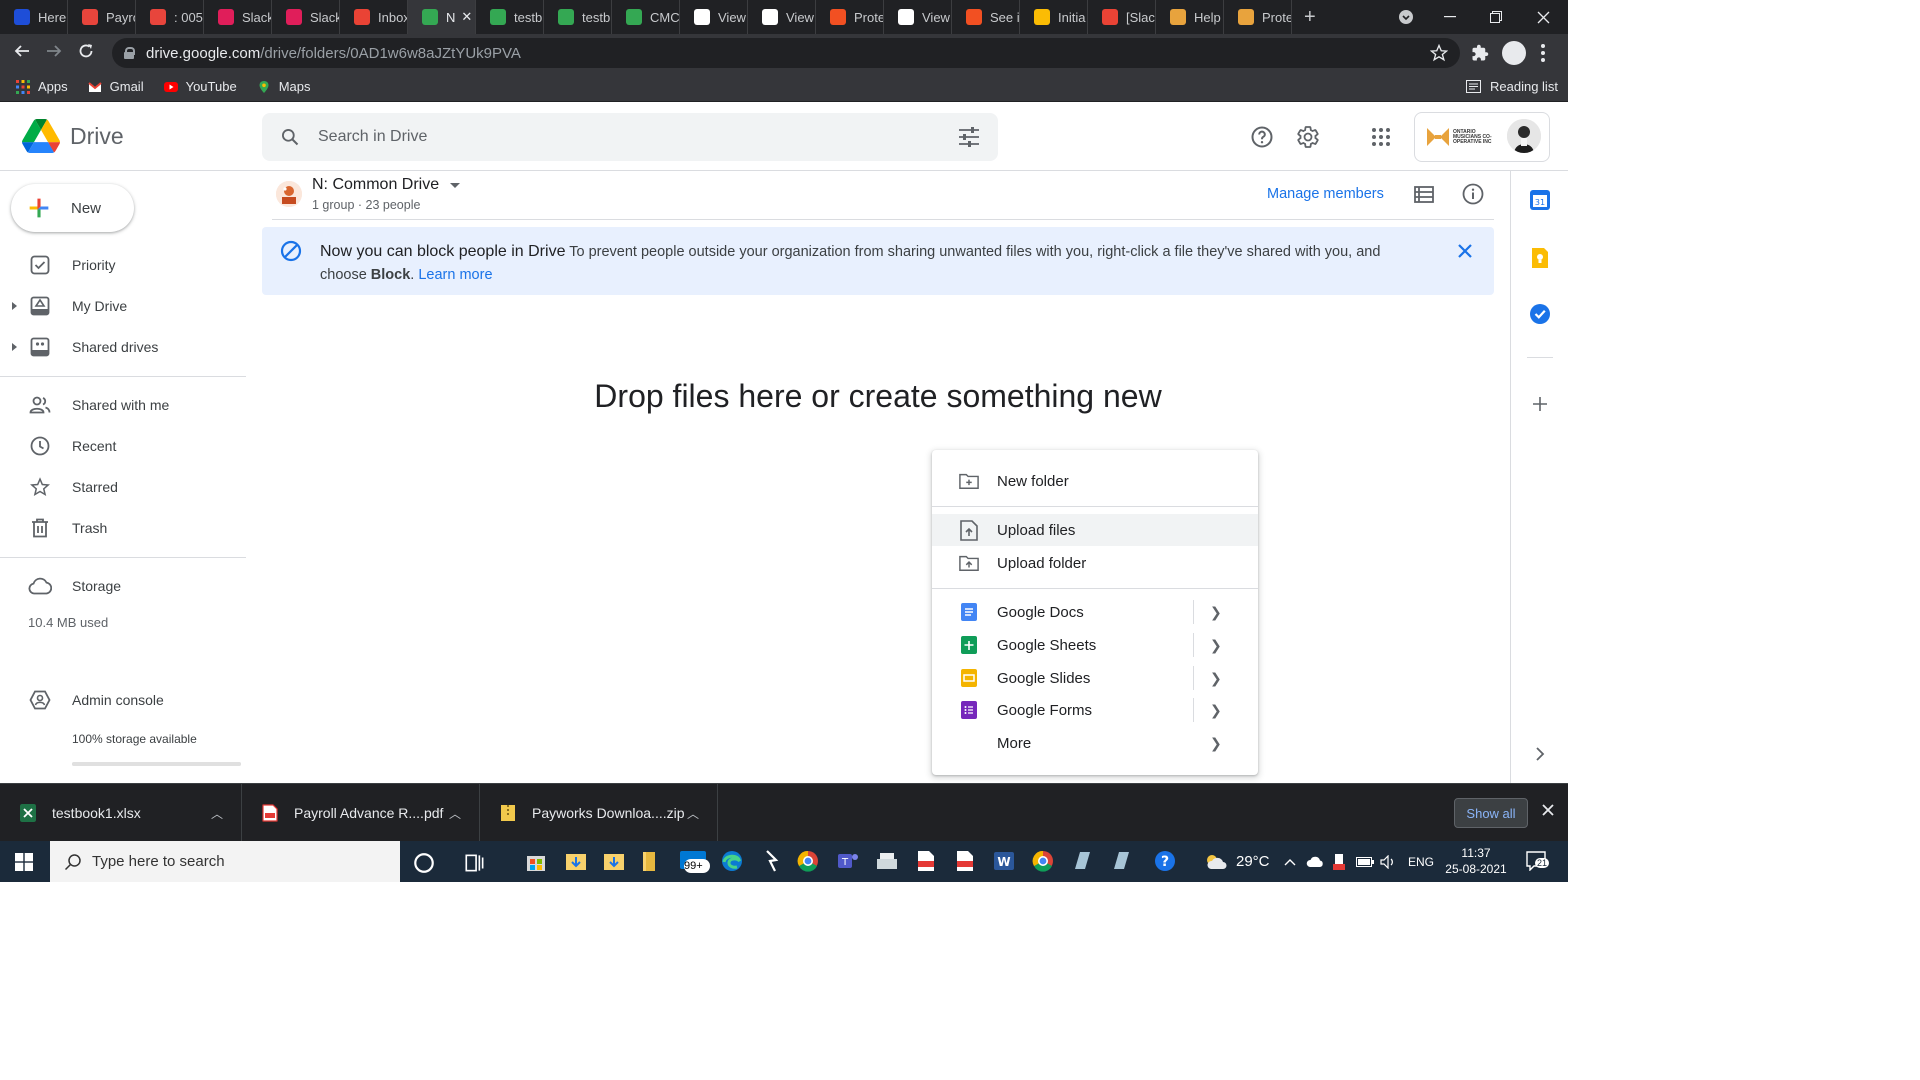  What do you see at coordinates (578, 17) in the screenshot?
I see `browser-tab: testb` at bounding box center [578, 17].